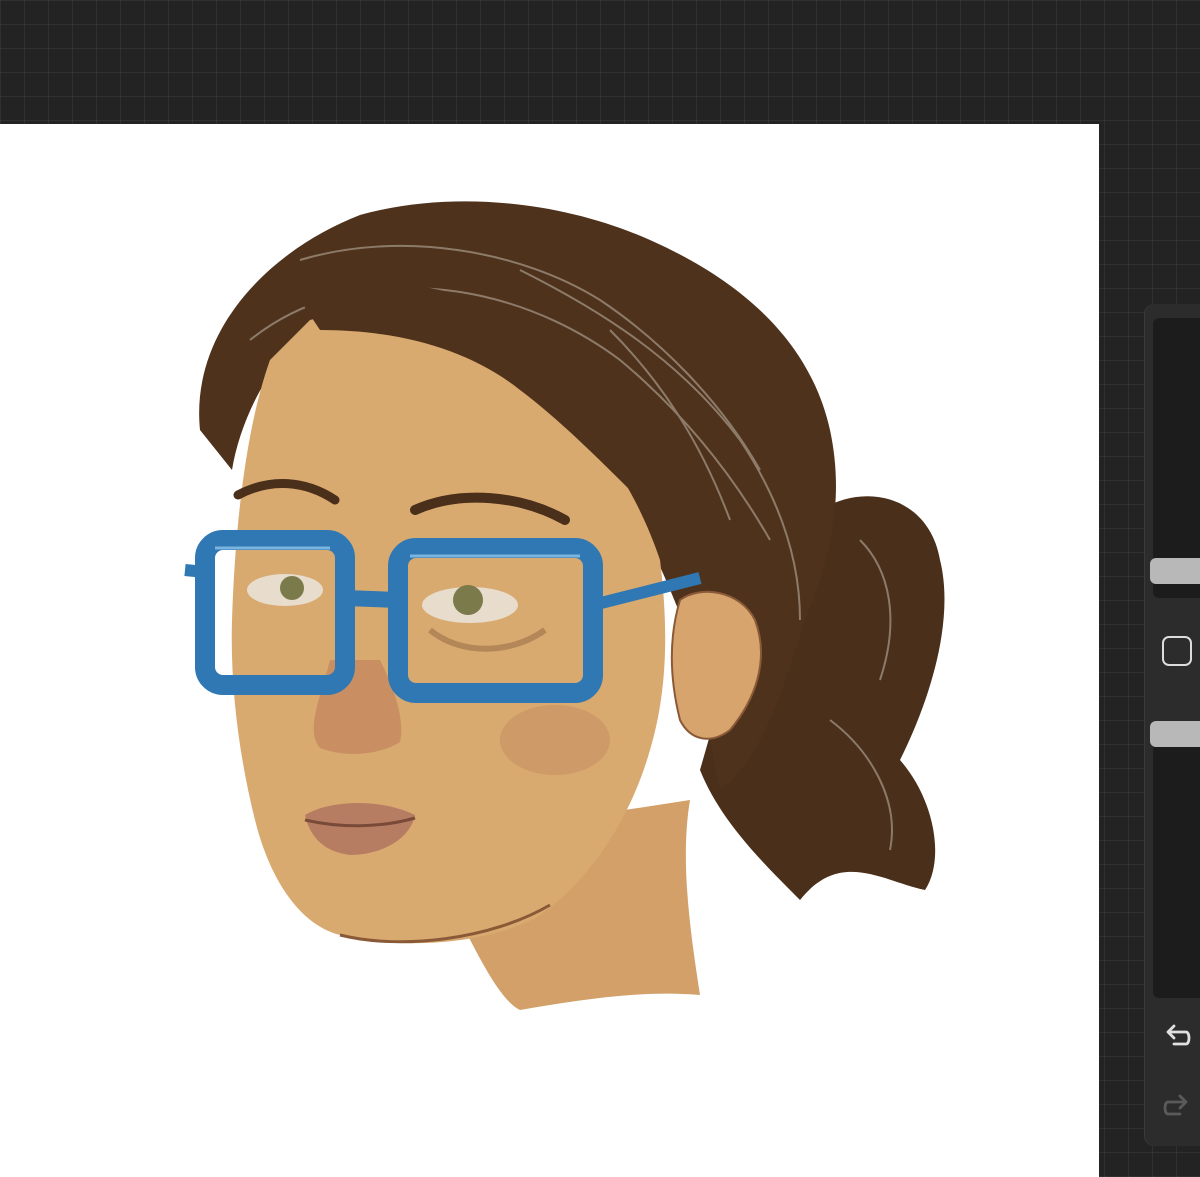  What do you see at coordinates (555, 740) in the screenshot?
I see `cheek-blush` at bounding box center [555, 740].